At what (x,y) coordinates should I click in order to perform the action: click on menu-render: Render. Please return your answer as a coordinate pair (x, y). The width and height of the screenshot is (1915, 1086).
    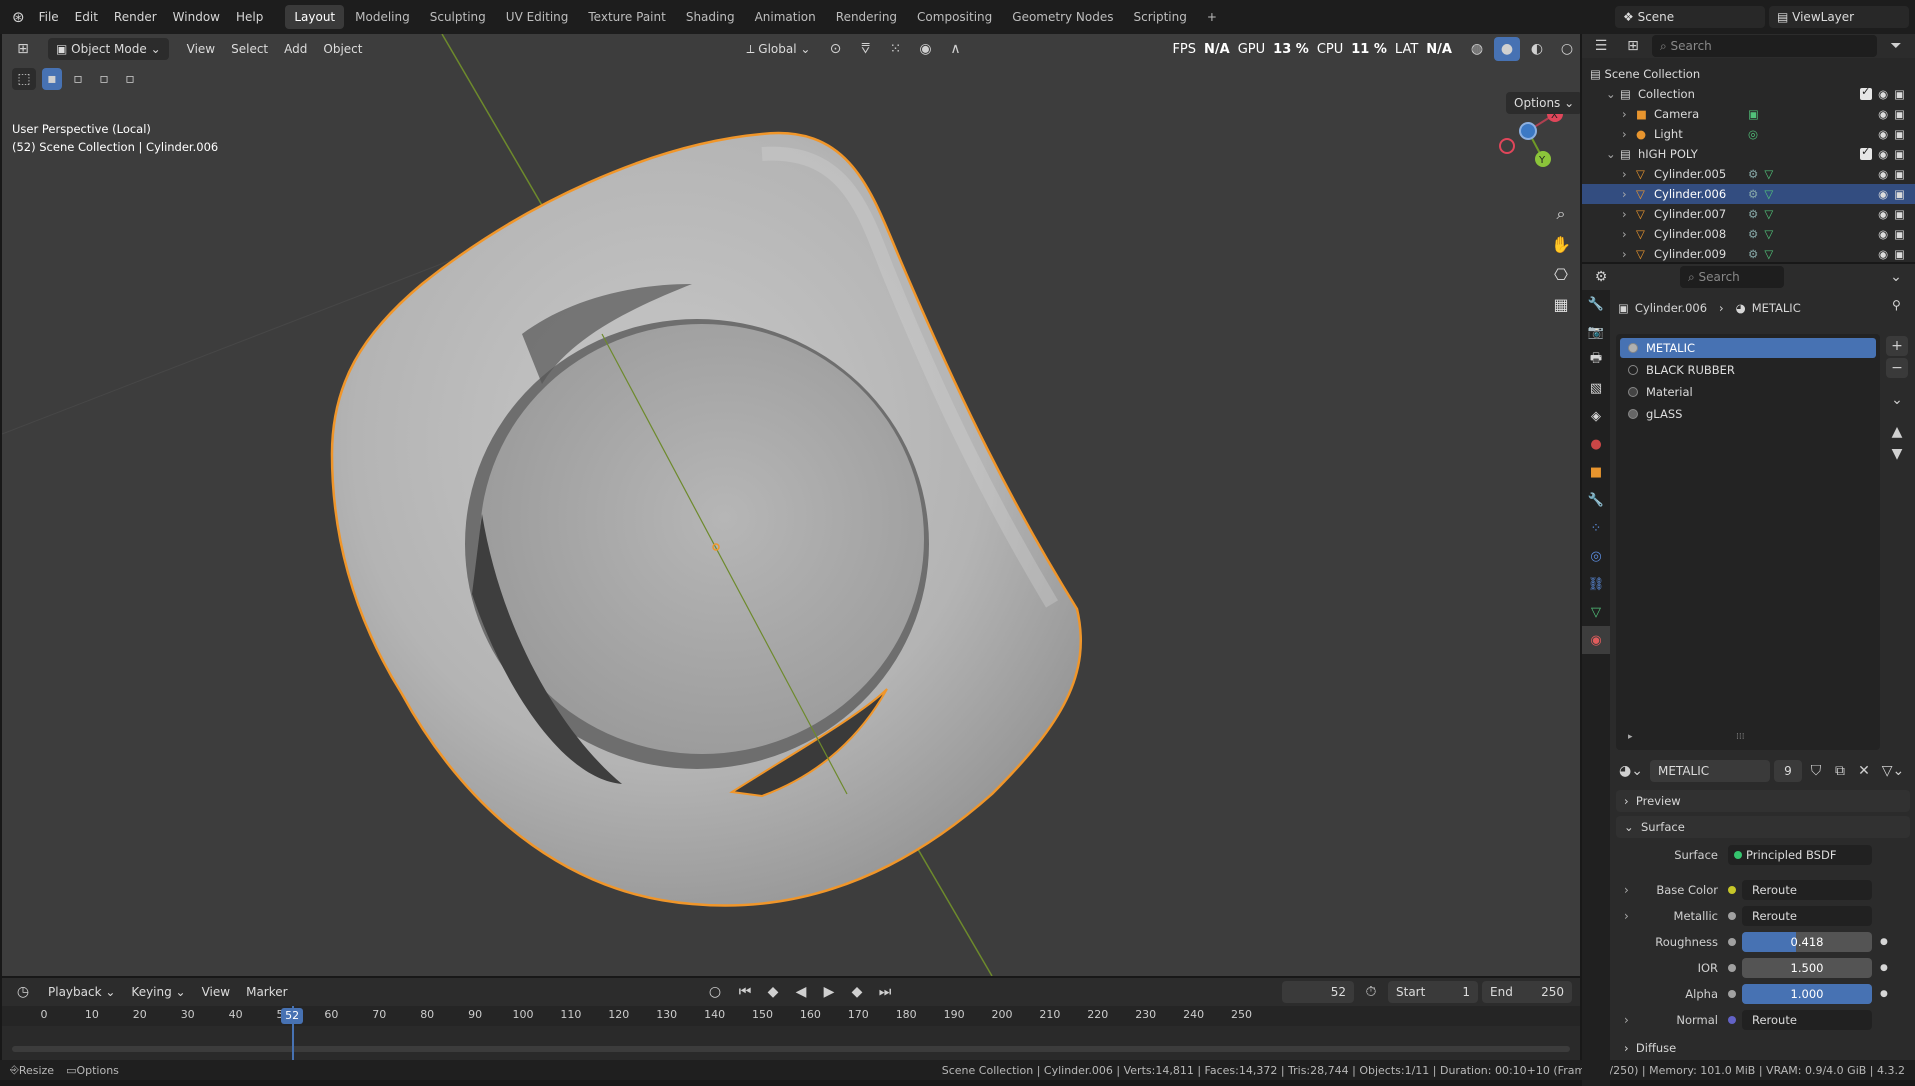
    Looking at the image, I should click on (135, 17).